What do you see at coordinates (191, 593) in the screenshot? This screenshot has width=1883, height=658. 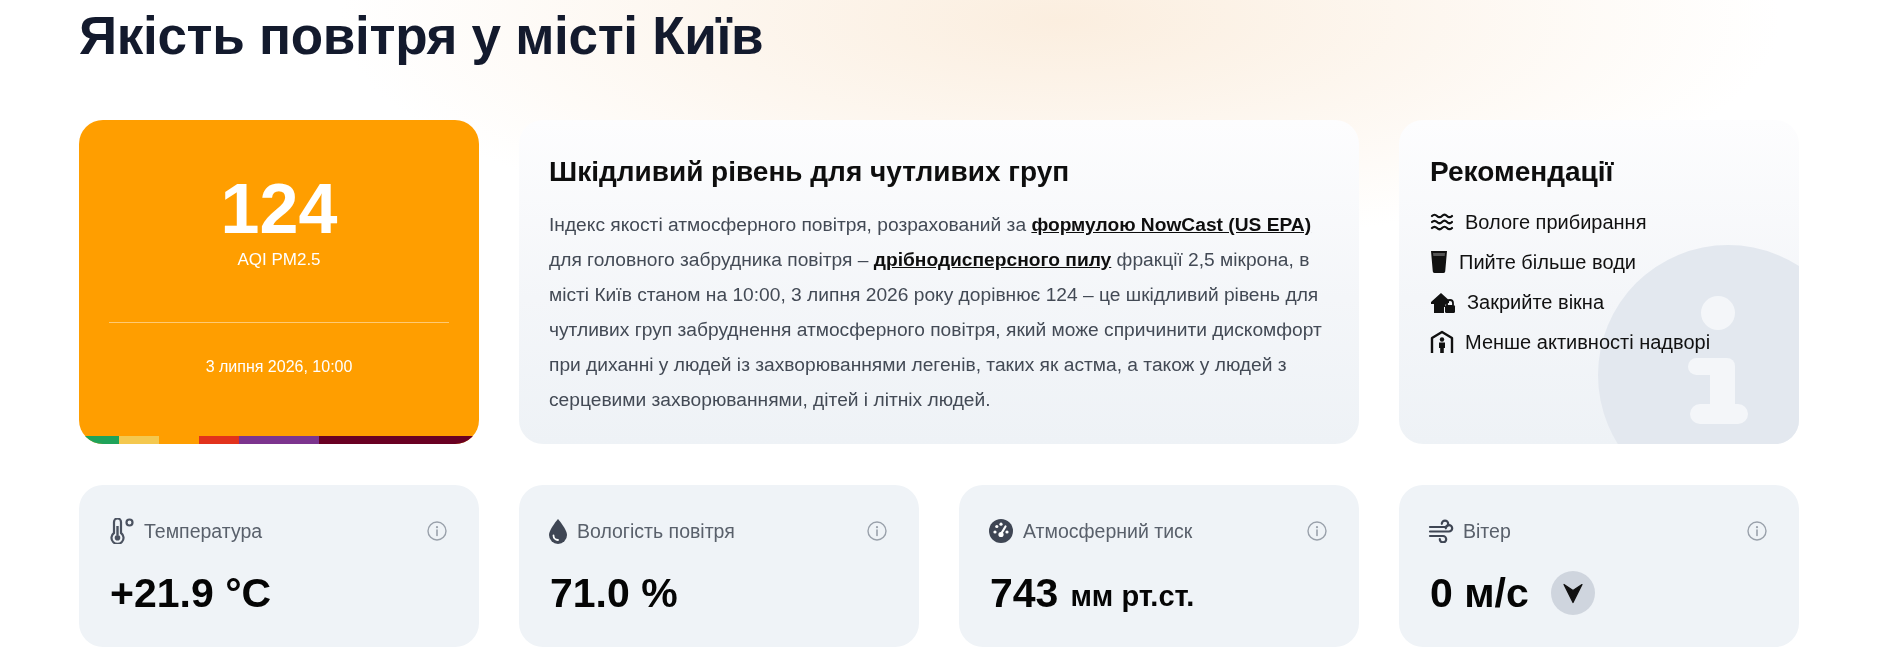 I see `metric-value: +21.9 °C` at bounding box center [191, 593].